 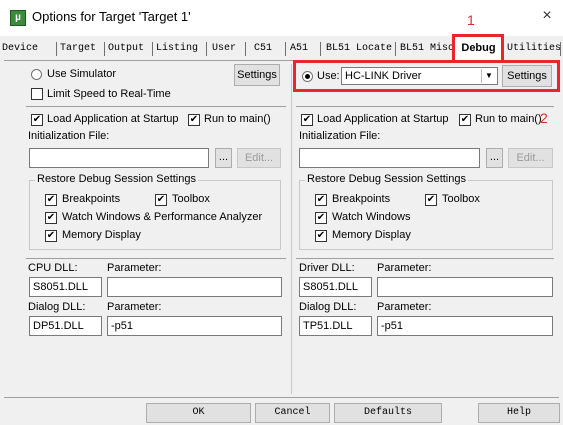 I want to click on right-dialog-param-label: Parameter:, so click(x=404, y=307).